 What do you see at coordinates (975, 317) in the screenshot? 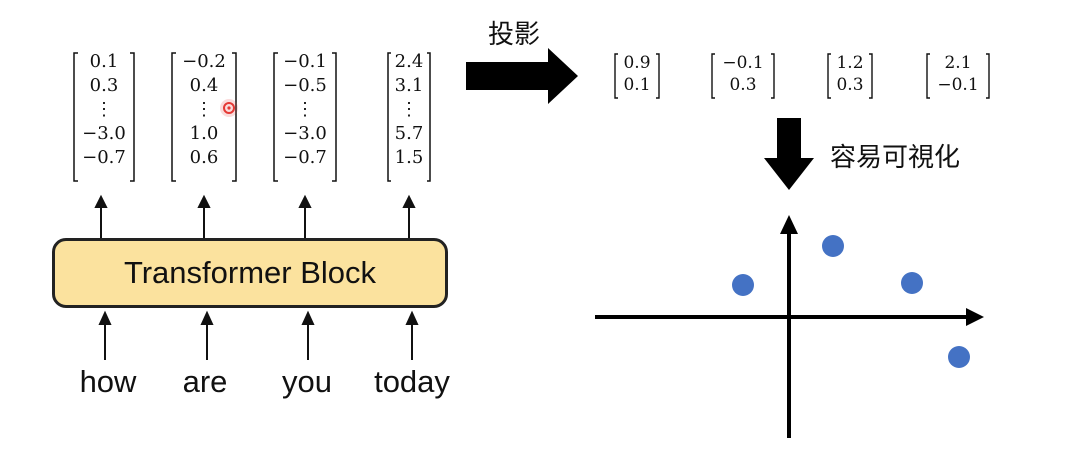
I see `x-axis-arrowhead` at bounding box center [975, 317].